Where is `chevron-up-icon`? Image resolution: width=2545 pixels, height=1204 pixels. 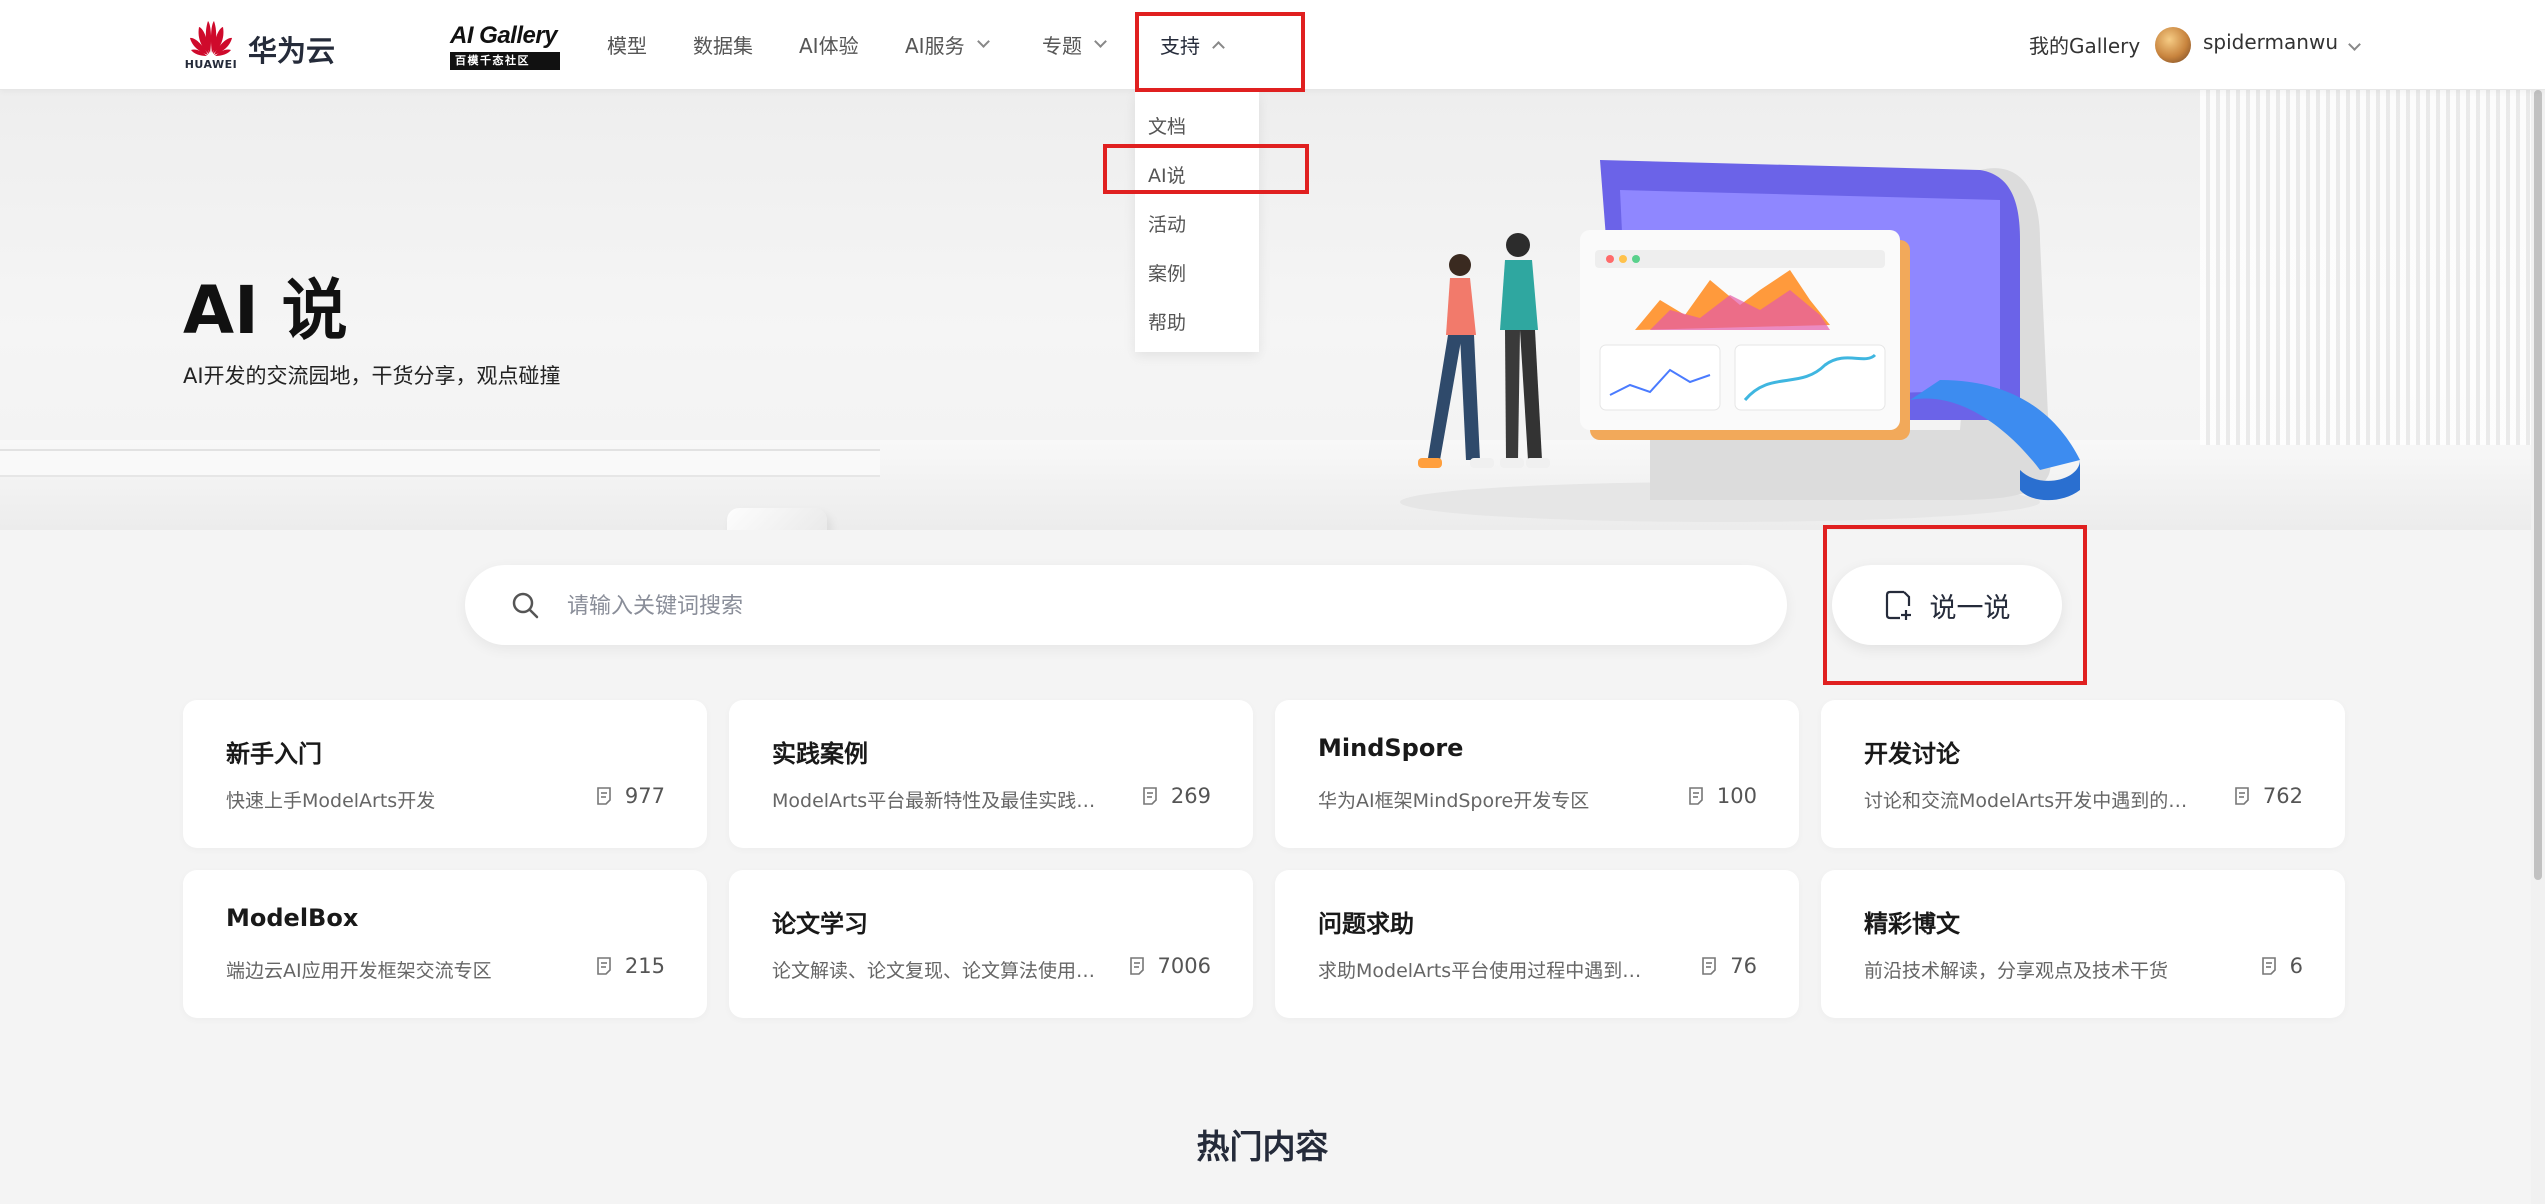 chevron-up-icon is located at coordinates (1218, 47).